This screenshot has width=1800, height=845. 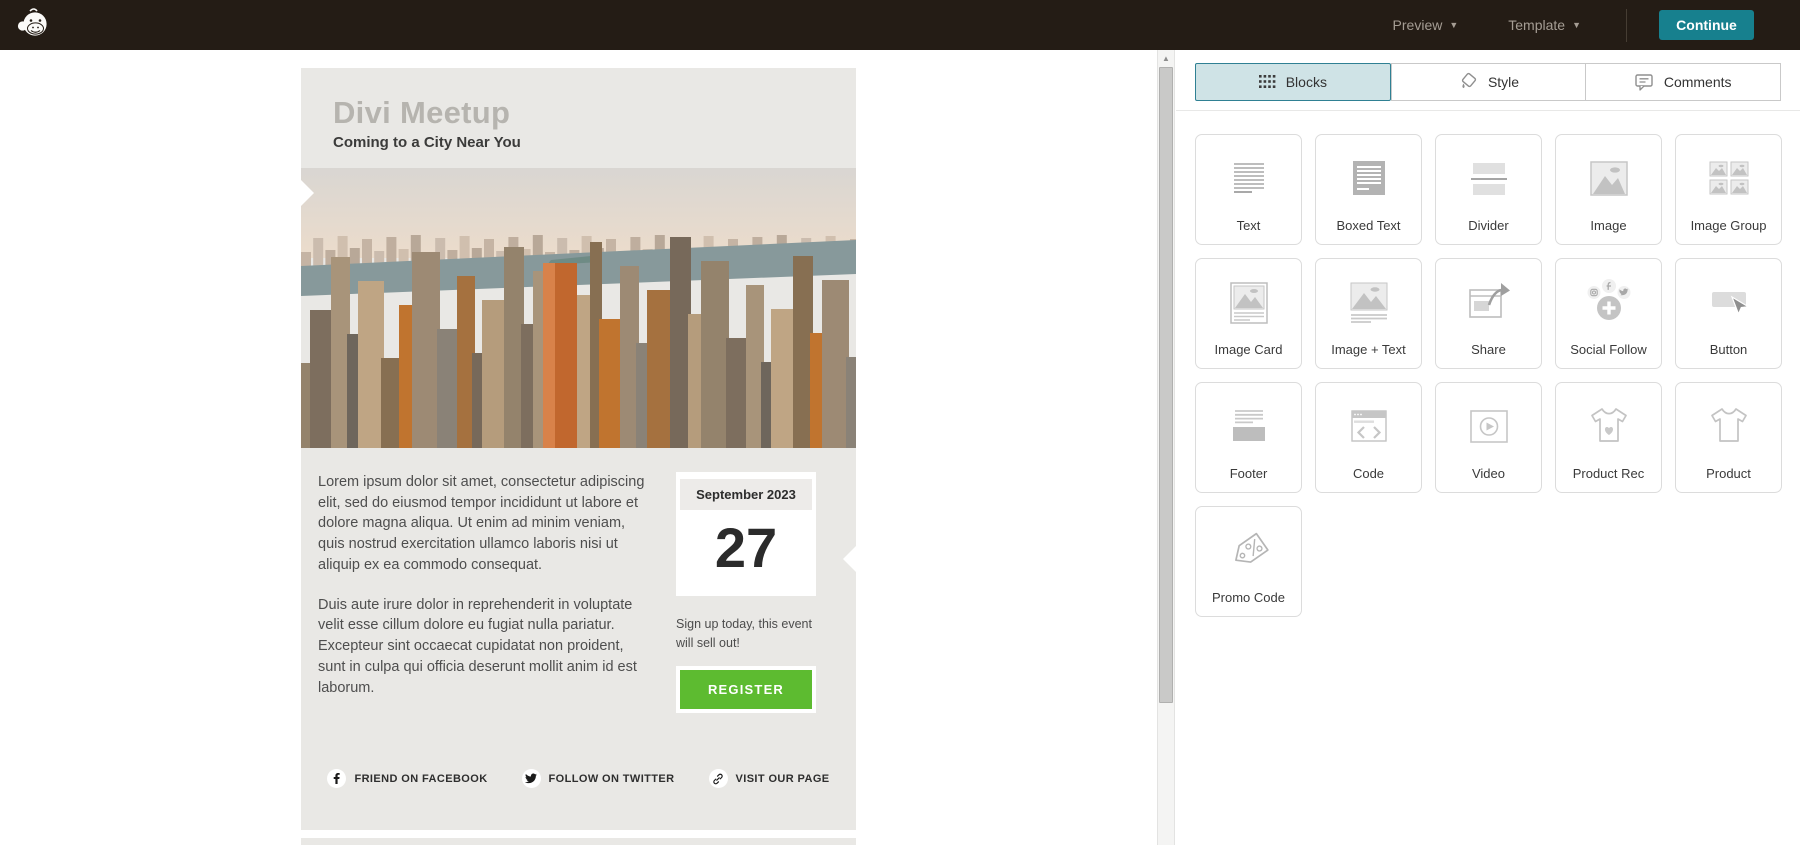 I want to click on boxed-text-icon, so click(x=1369, y=176).